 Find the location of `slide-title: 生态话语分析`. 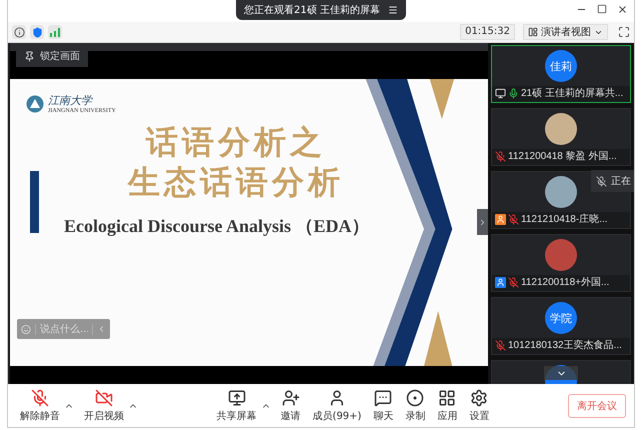

slide-title: 生态话语分析 is located at coordinates (236, 182).